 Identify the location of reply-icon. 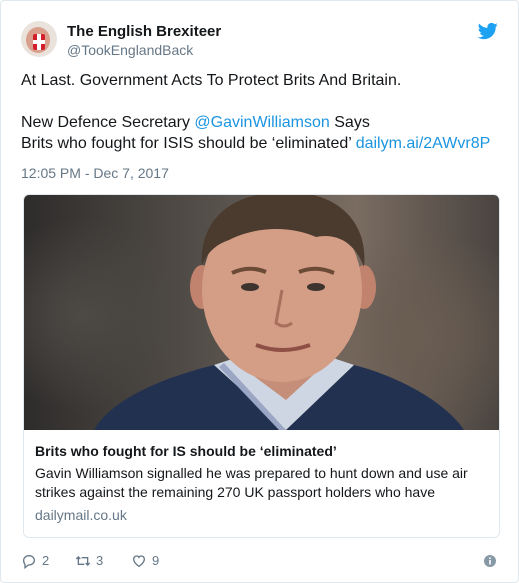
(29, 561).